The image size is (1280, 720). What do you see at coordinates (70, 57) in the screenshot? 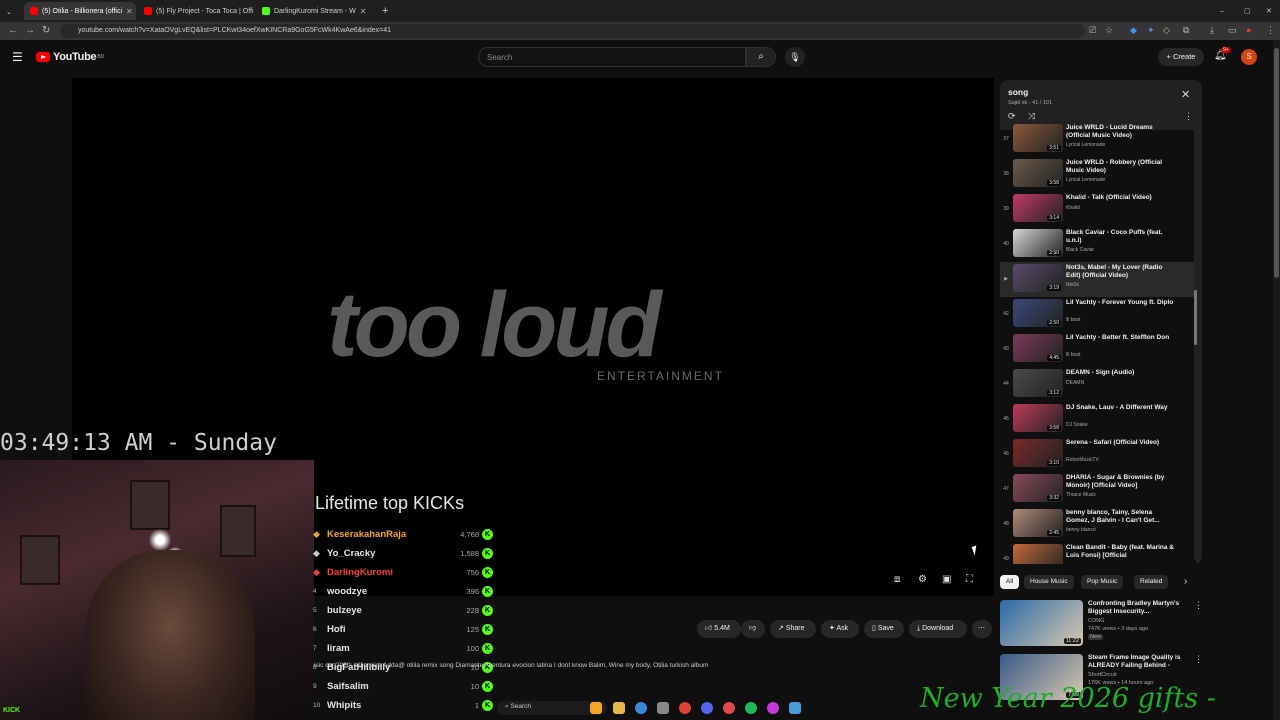
I see `youtube-logo: YouTube BD` at bounding box center [70, 57].